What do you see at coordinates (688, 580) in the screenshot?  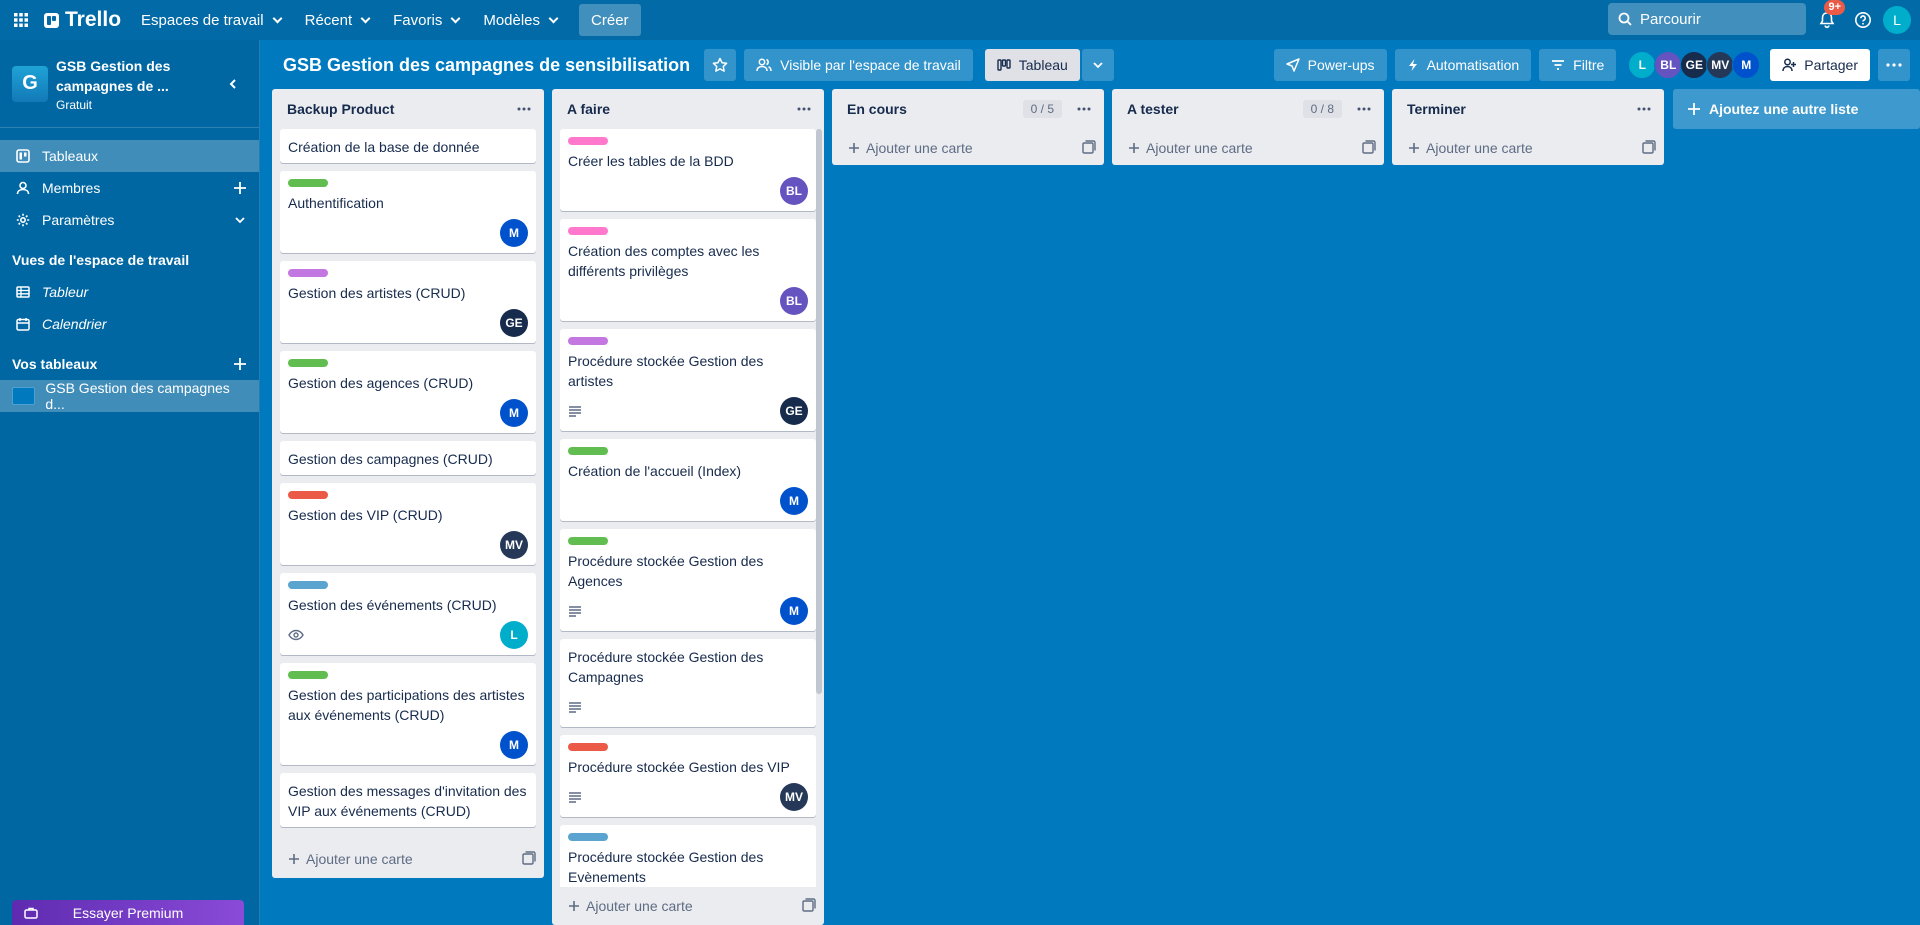 I see `card: Procédure stockée Gestion des Agences M` at bounding box center [688, 580].